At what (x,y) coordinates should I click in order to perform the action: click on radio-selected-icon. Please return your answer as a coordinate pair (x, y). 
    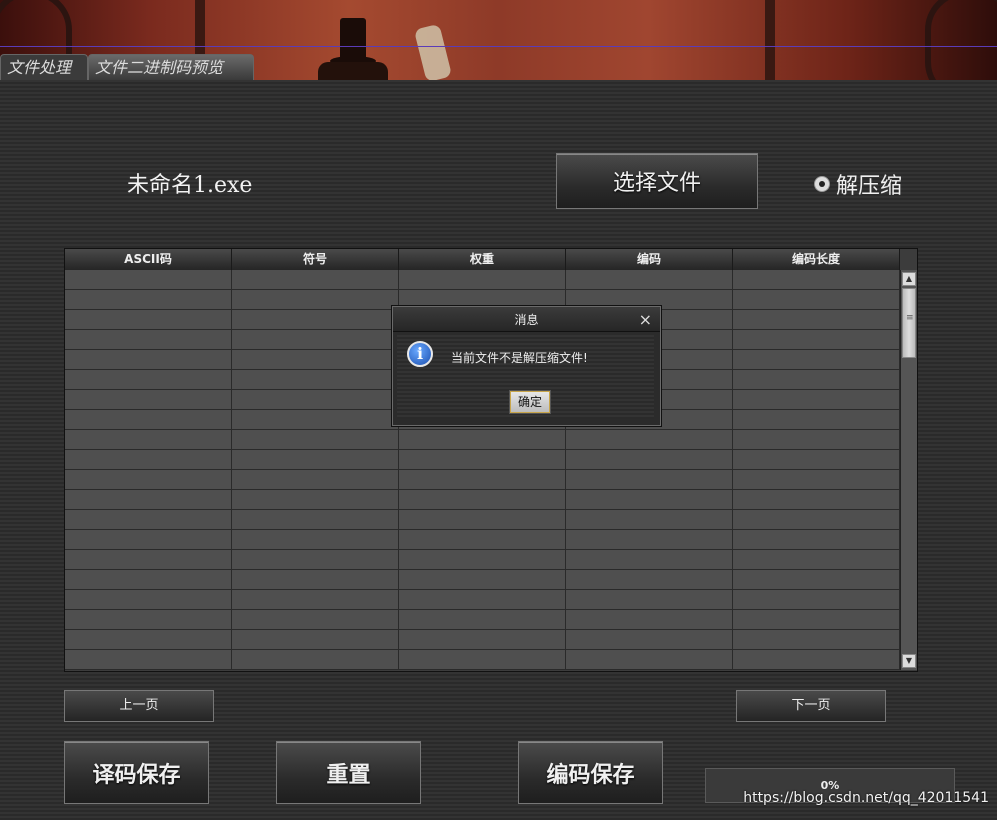
    Looking at the image, I should click on (822, 184).